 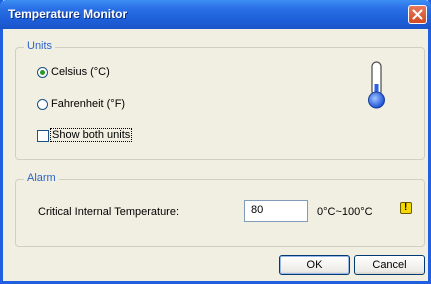 I want to click on celsius-label: Celsius (°C), so click(x=80, y=72).